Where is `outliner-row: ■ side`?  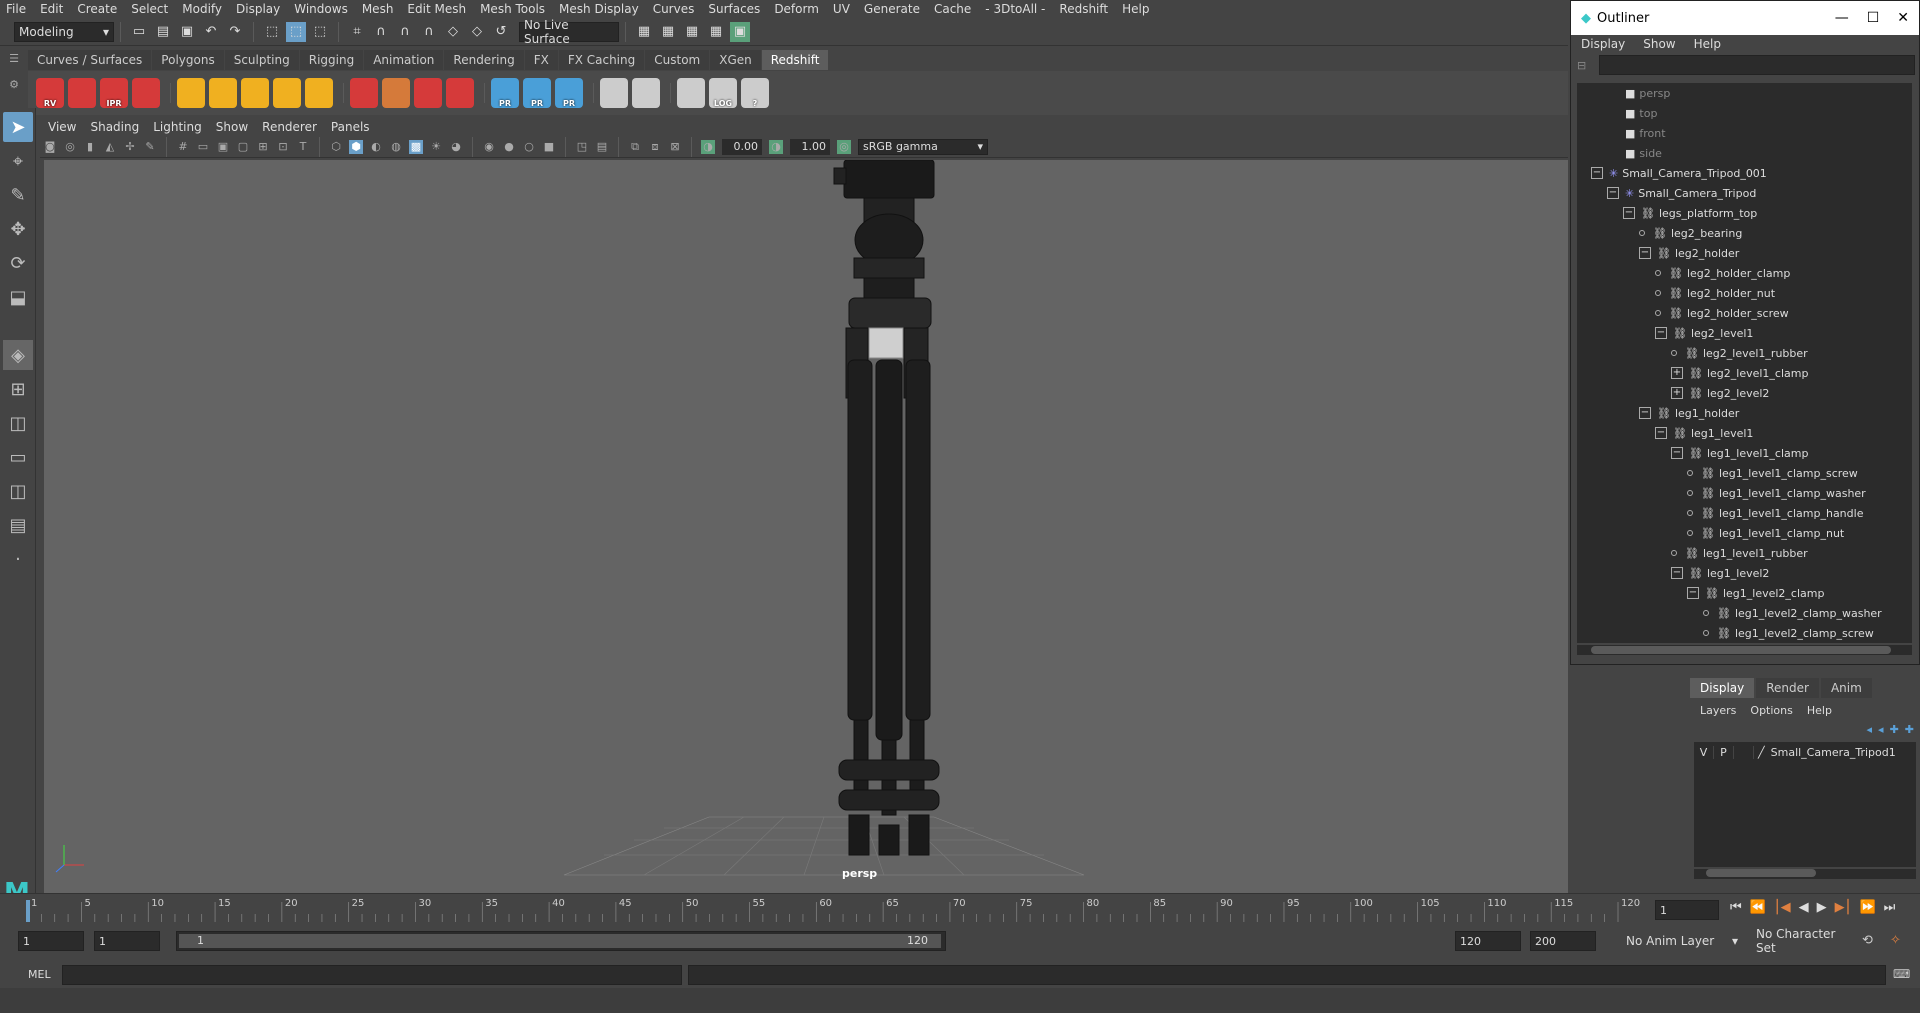
outliner-row: ■ side is located at coordinates (1744, 153).